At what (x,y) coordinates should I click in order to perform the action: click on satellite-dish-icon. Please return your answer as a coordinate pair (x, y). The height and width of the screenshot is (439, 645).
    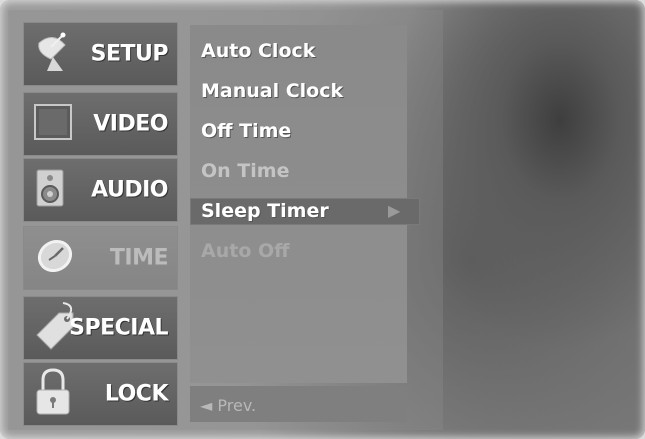
    Looking at the image, I should click on (58, 54).